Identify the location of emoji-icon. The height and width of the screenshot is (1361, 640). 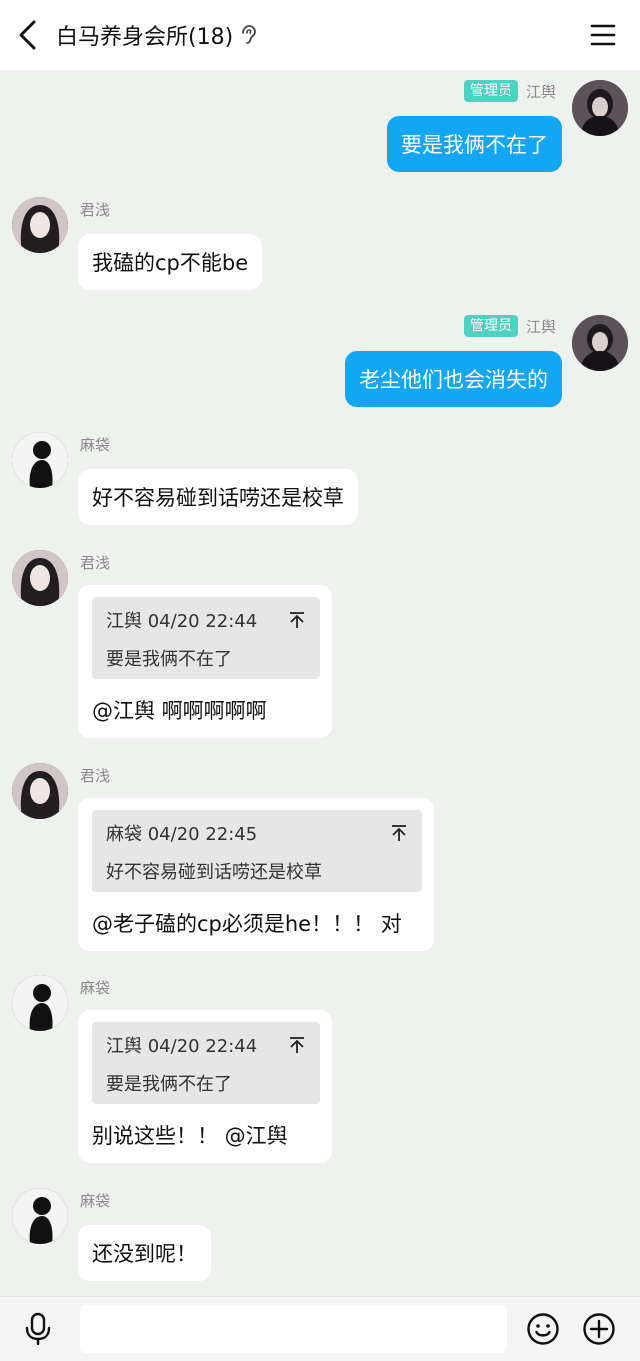
(543, 1329).